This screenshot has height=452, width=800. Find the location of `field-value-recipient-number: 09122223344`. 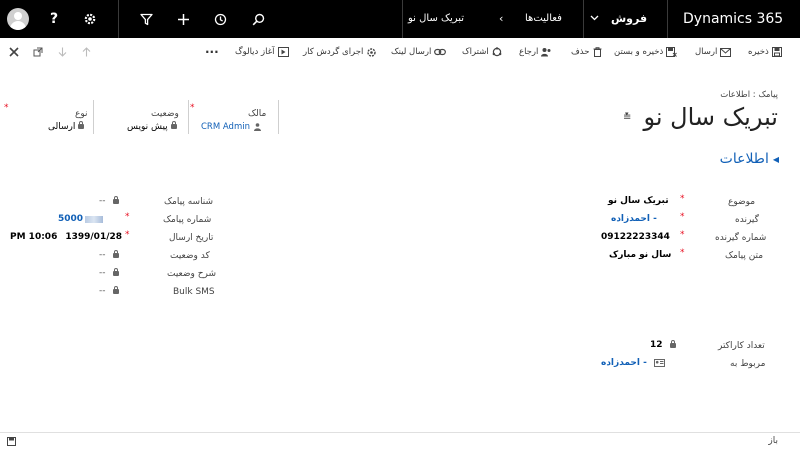

field-value-recipient-number: 09122223344 is located at coordinates (635, 237).